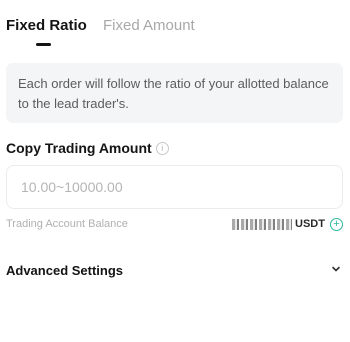 This screenshot has height=342, width=350. Describe the element at coordinates (65, 270) in the screenshot. I see `advanced-settings-label: Advanced Settings` at that location.